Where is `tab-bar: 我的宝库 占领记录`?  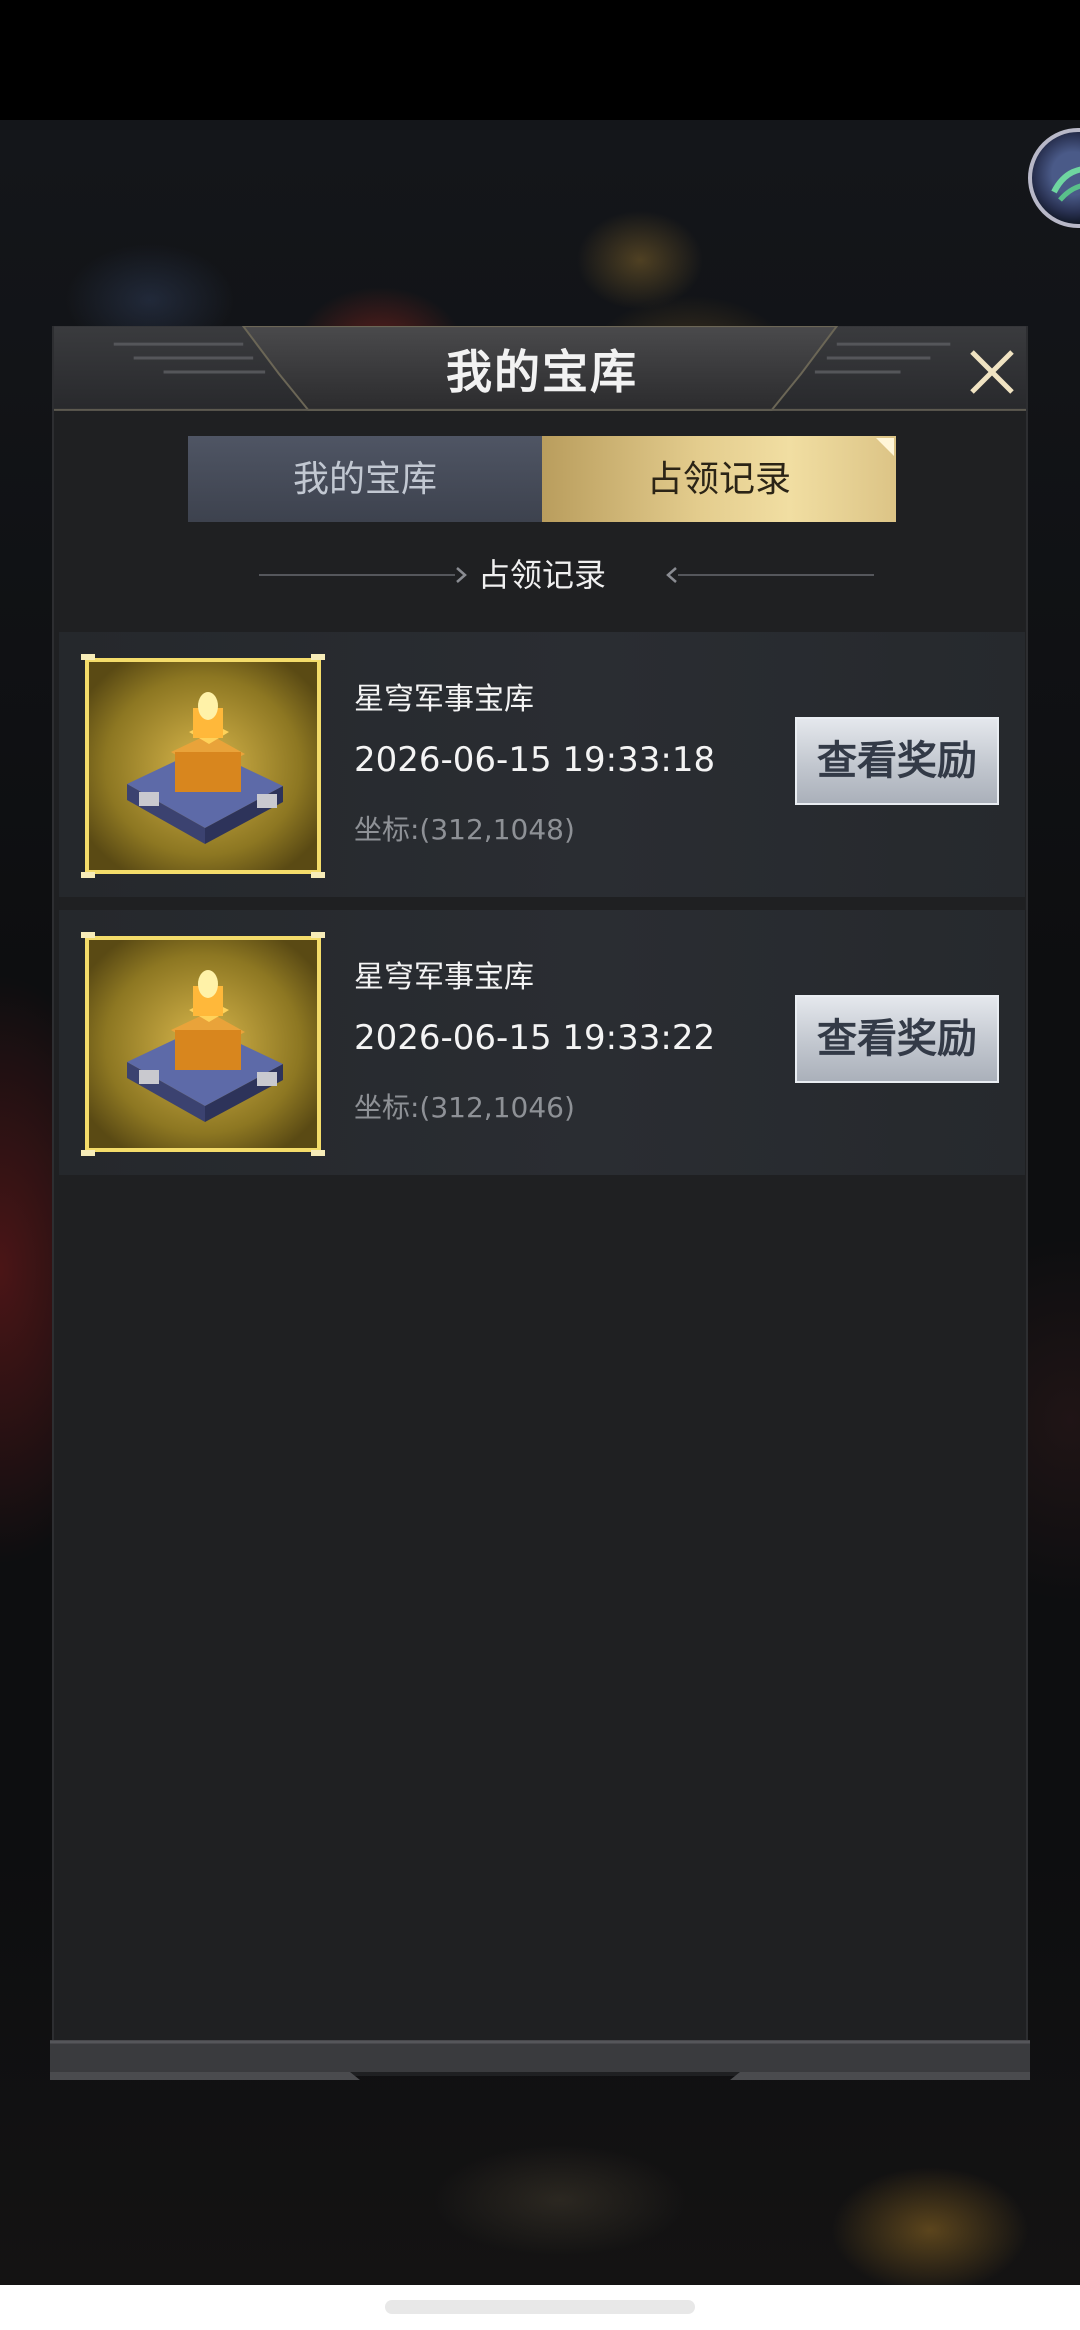
tab-bar: 我的宝库 占领记录 is located at coordinates (542, 479).